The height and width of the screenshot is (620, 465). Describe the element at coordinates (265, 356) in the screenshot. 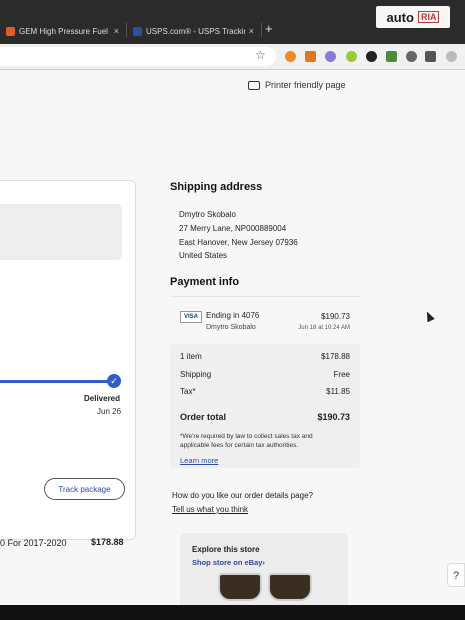

I see `summary-row-items: 1 item $178.88` at that location.